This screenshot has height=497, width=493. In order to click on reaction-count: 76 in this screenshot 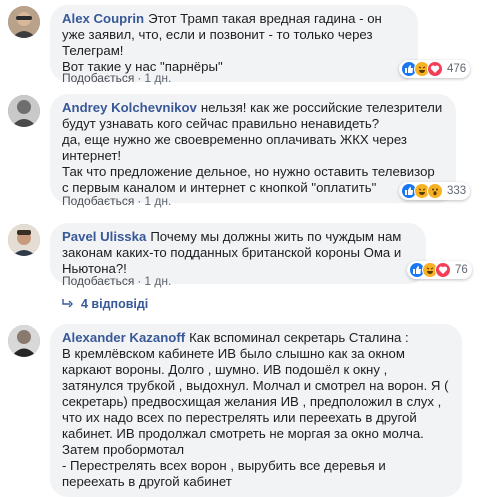, I will do `click(461, 270)`.